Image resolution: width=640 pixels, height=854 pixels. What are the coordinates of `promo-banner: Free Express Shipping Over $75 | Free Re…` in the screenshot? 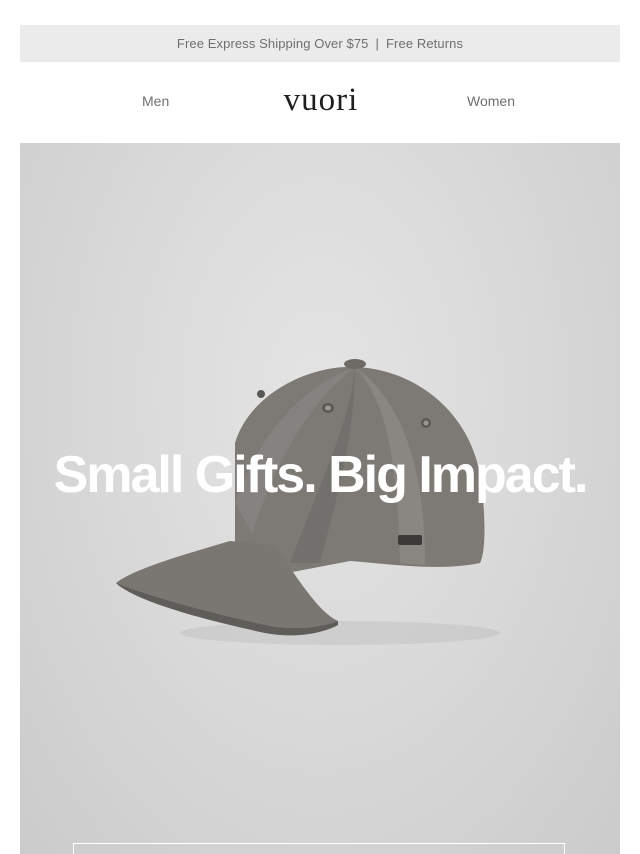 It's located at (320, 43).